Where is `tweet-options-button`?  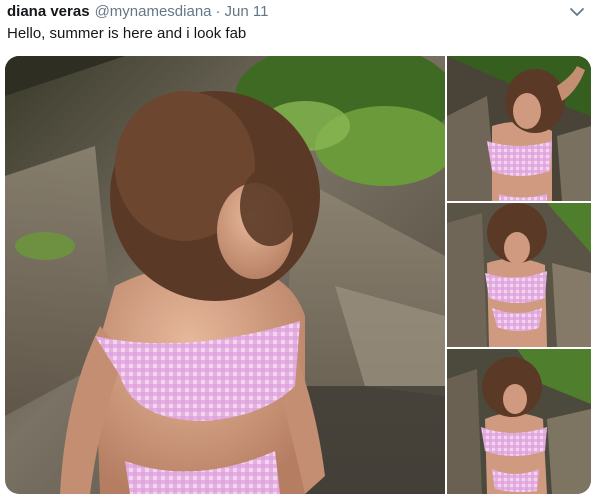 tweet-options-button is located at coordinates (577, 12).